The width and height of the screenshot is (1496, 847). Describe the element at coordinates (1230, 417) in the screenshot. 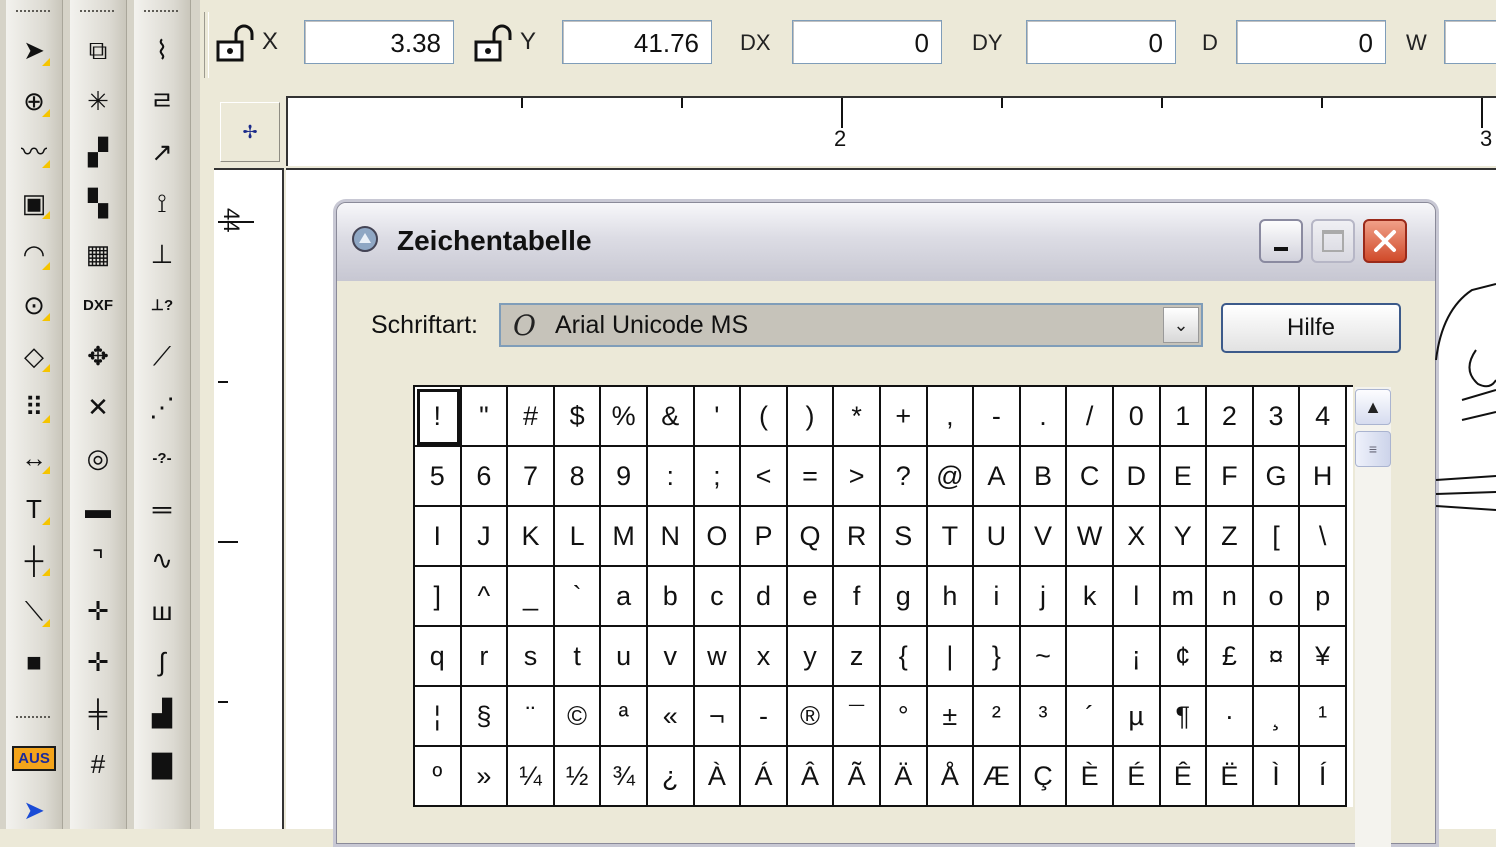

I see `char-cell: 2` at that location.